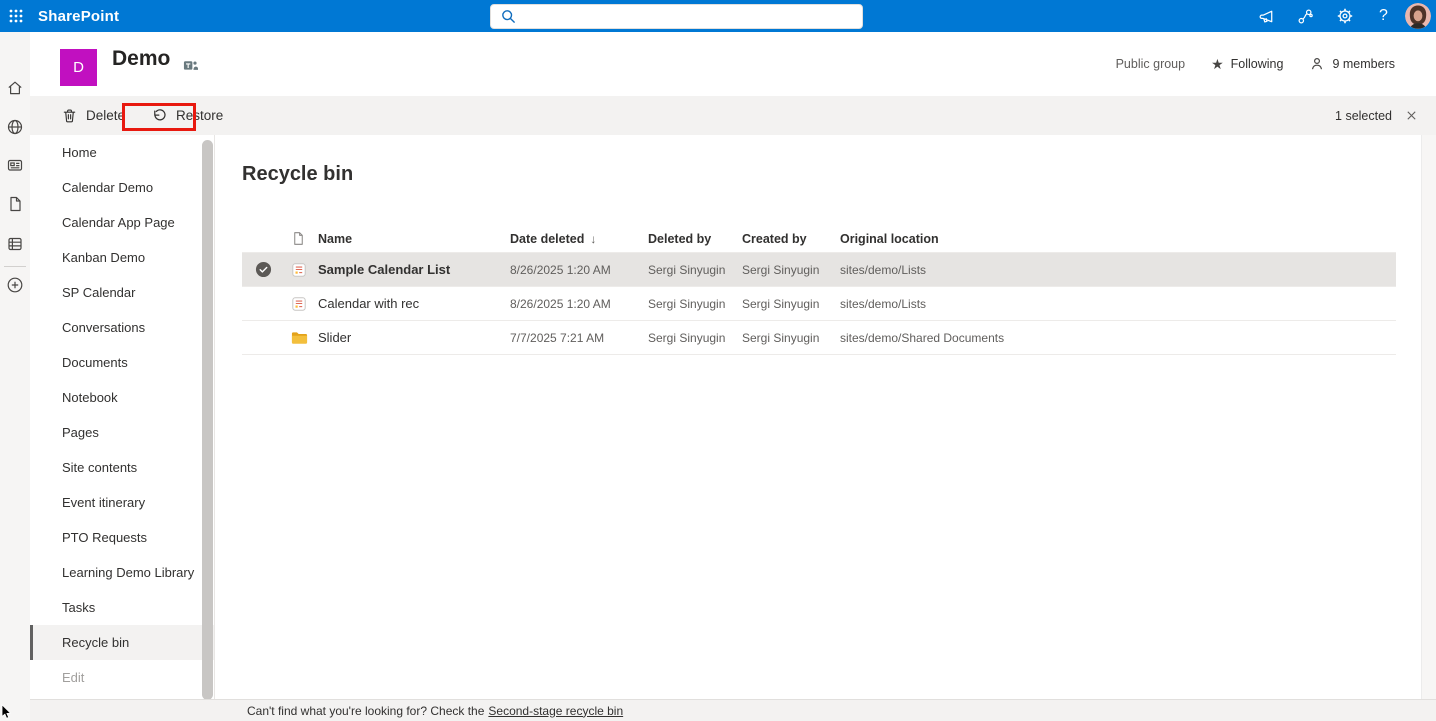  I want to click on sidebar-nav-item-label: PTO Requests, so click(105, 537).